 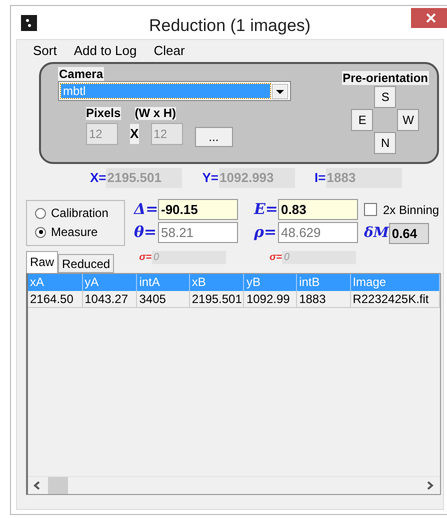 I want to click on table-cell: 2195.501, so click(x=217, y=298).